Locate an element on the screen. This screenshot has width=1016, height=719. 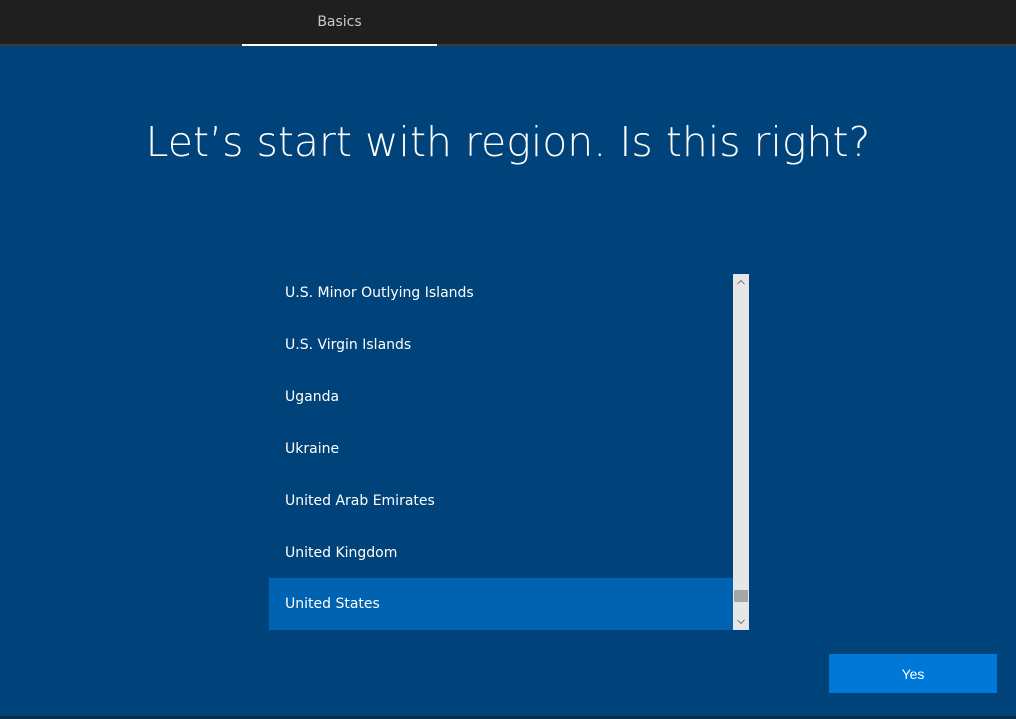
list-item: U.S. Minor Outlying Islands is located at coordinates (501, 296).